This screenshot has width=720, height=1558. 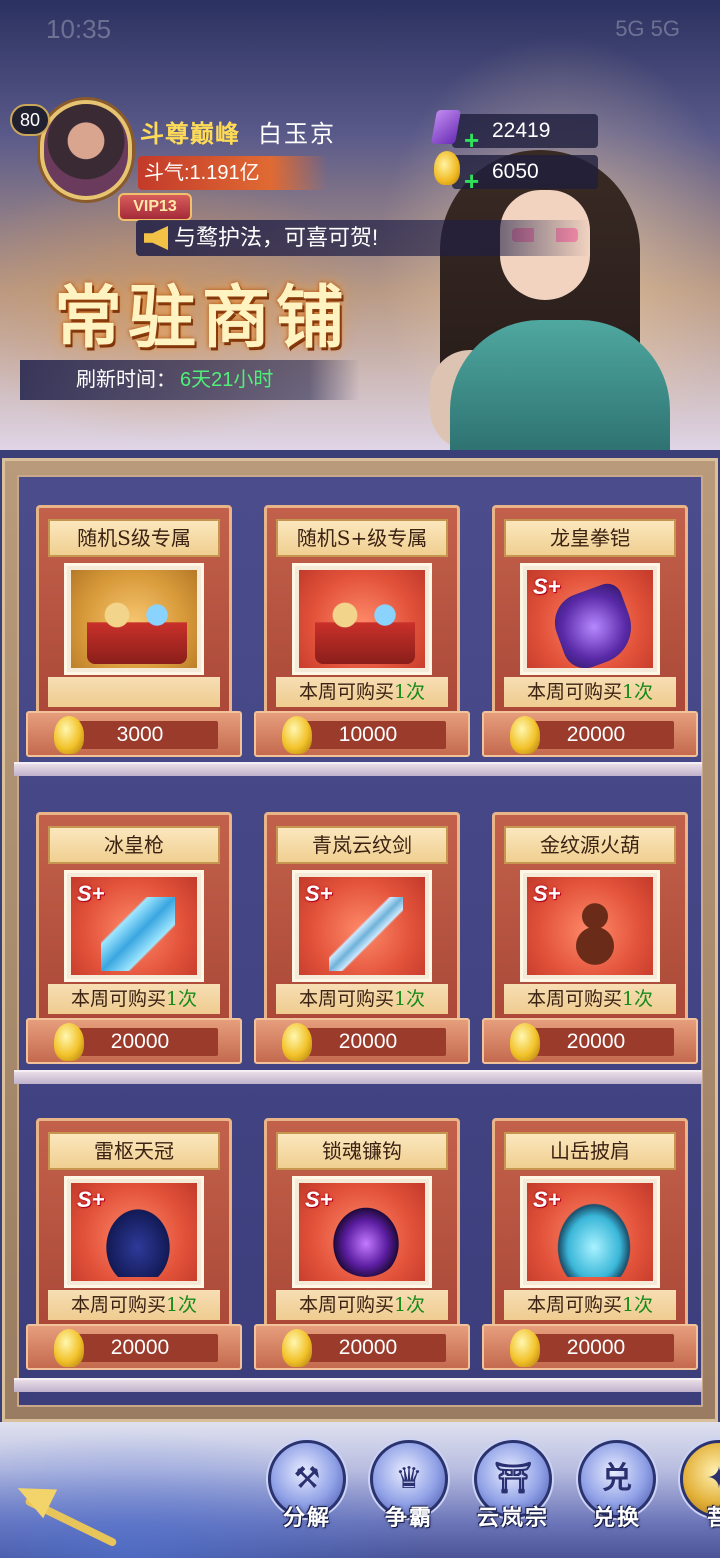 What do you see at coordinates (30, 120) in the screenshot?
I see `player-level-badge: 80` at bounding box center [30, 120].